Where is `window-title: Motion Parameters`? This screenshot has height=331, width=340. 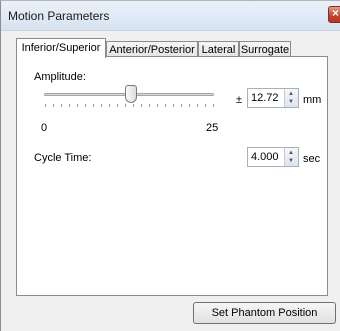
window-title: Motion Parameters is located at coordinates (59, 16).